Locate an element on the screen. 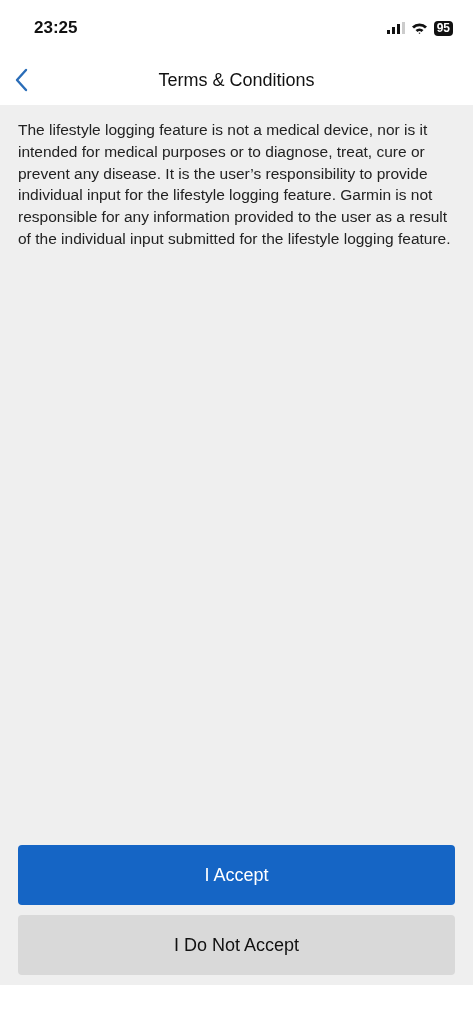 Image resolution: width=473 pixels, height=1024 pixels. decline-button: I Do Not Accept is located at coordinates (236, 945).